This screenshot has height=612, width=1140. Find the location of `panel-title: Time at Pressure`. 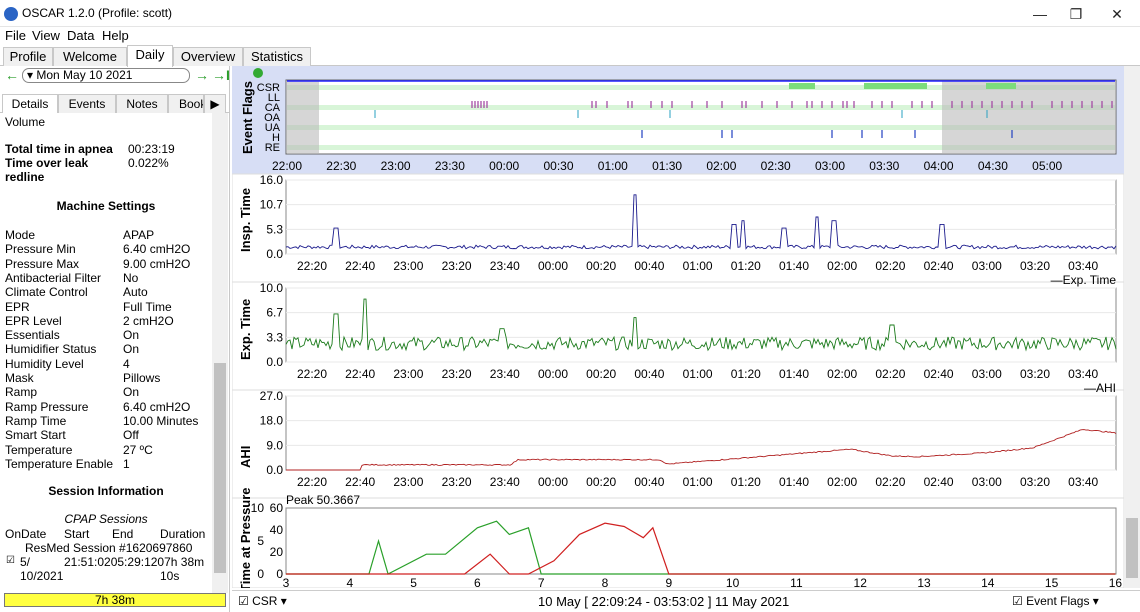

panel-title: Time at Pressure is located at coordinates (245, 537).